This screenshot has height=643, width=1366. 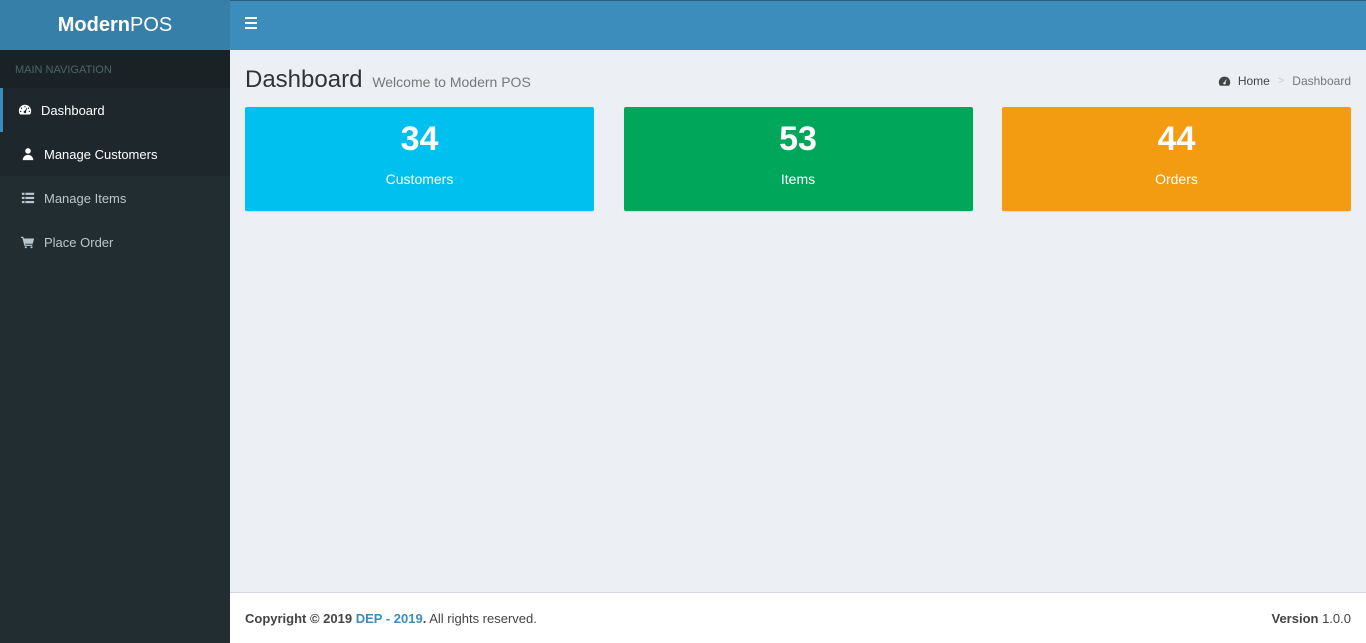 I want to click on logo-bold: Modern, so click(x=93, y=24).